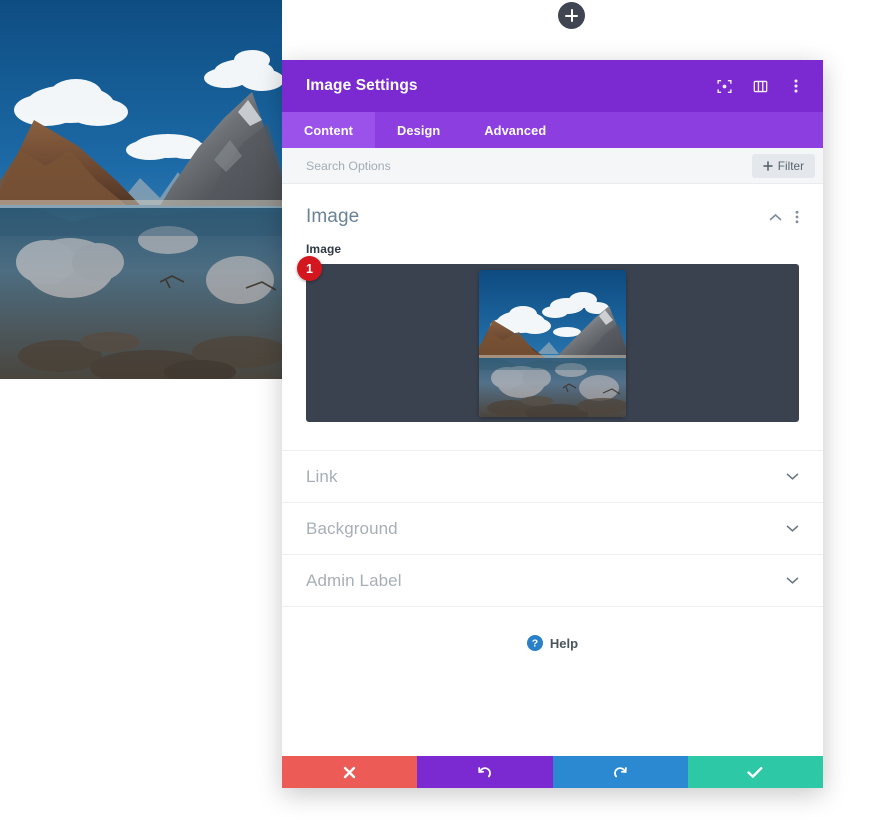 This screenshot has height=829, width=880. I want to click on search-input, so click(529, 165).